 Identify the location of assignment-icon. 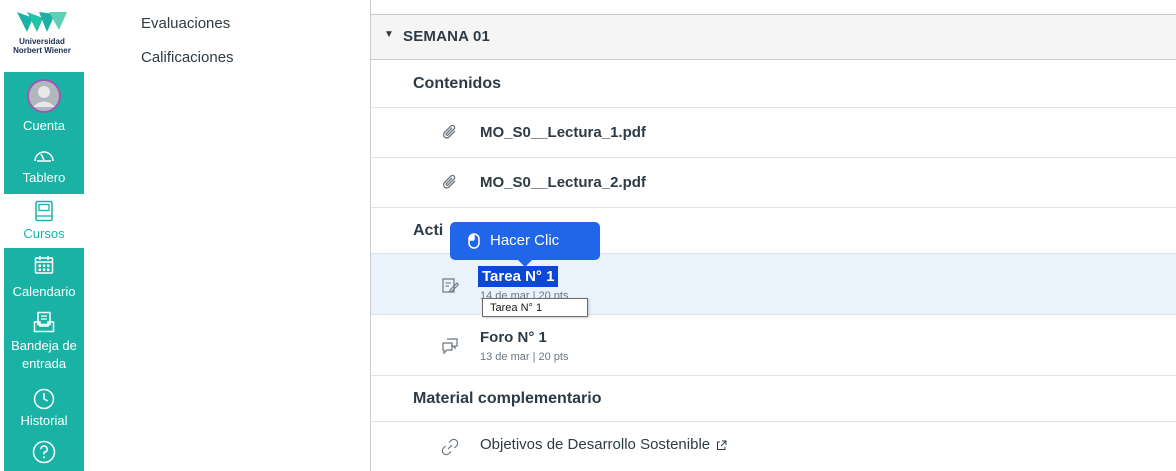
(450, 285).